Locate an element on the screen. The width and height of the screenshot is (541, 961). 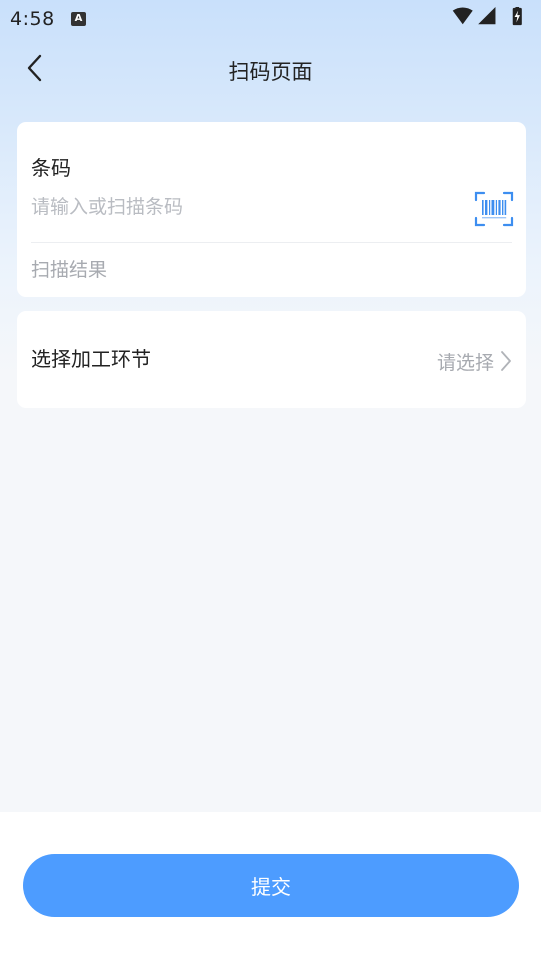
page-title: 扫码页面 is located at coordinates (270, 72).